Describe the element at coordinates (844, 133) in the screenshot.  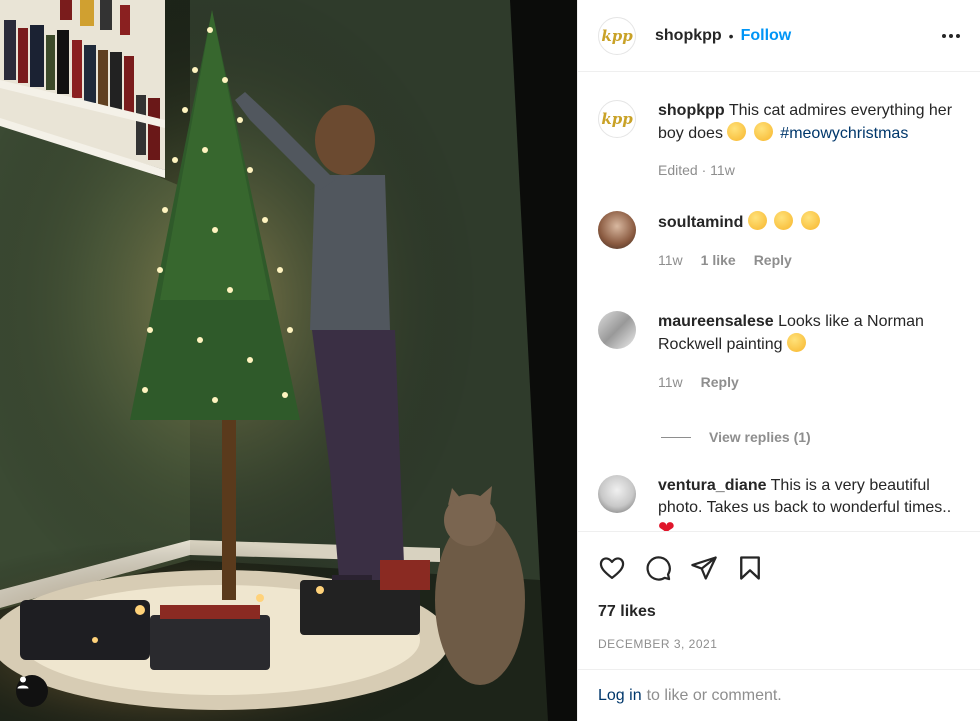
I see `caption-hashtag: #meowychristmas` at that location.